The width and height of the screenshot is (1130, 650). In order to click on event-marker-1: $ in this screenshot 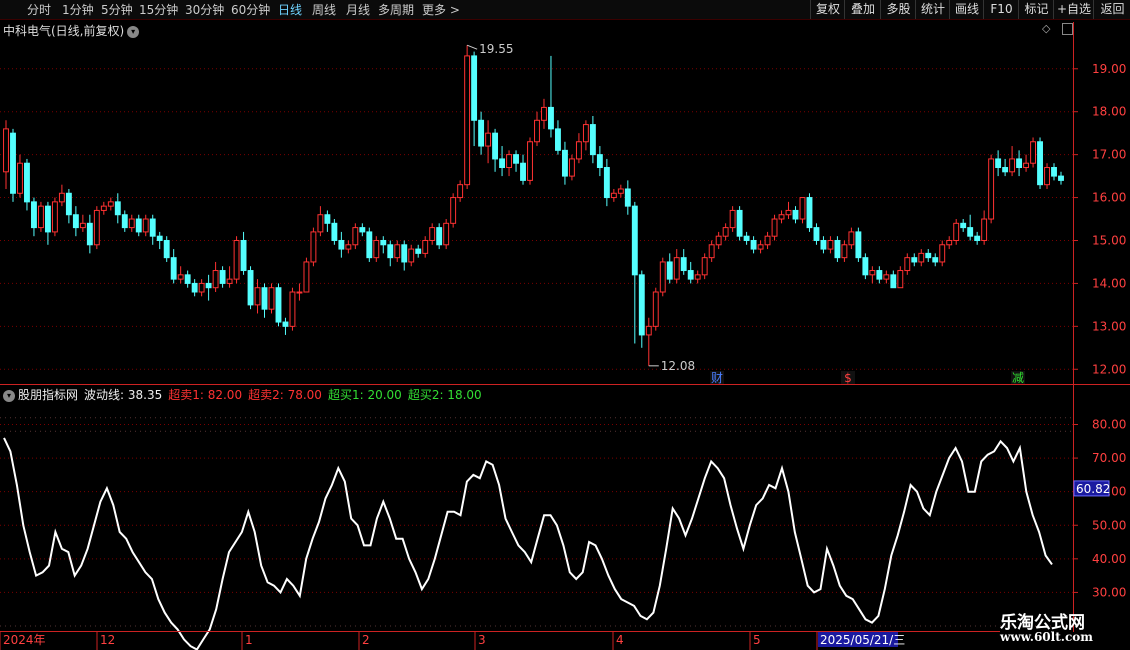, I will do `click(848, 378)`.